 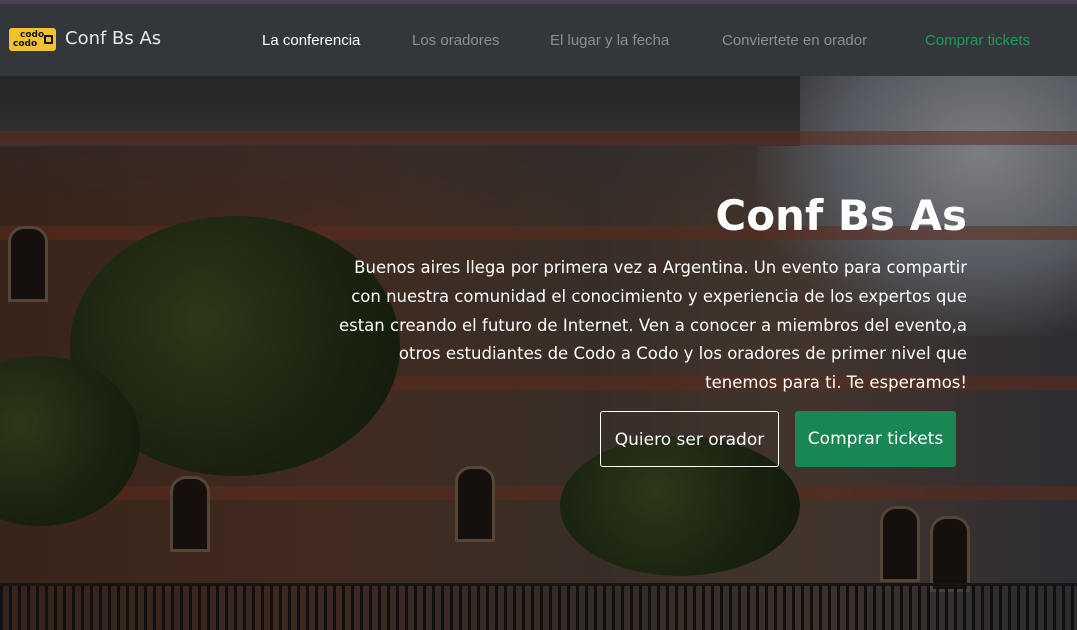 What do you see at coordinates (841, 215) in the screenshot?
I see `hero-title: Conf Bs As` at bounding box center [841, 215].